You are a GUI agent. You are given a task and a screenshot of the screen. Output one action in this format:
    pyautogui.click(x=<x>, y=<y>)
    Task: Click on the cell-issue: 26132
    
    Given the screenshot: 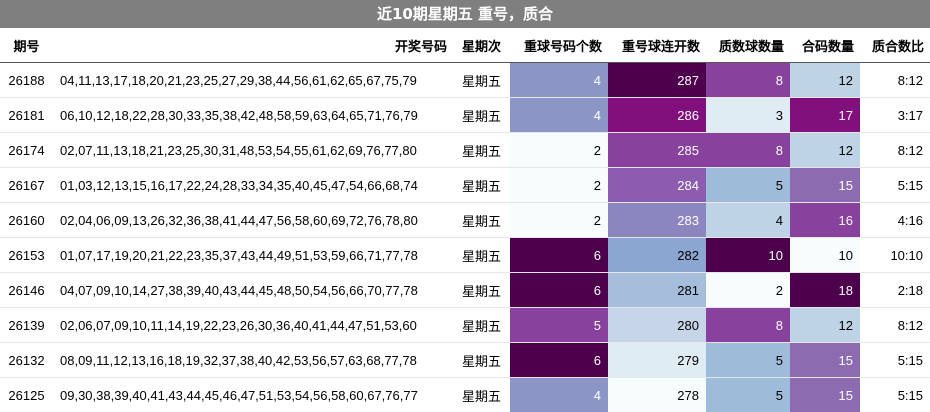 What is the action you would take?
    pyautogui.click(x=26, y=360)
    